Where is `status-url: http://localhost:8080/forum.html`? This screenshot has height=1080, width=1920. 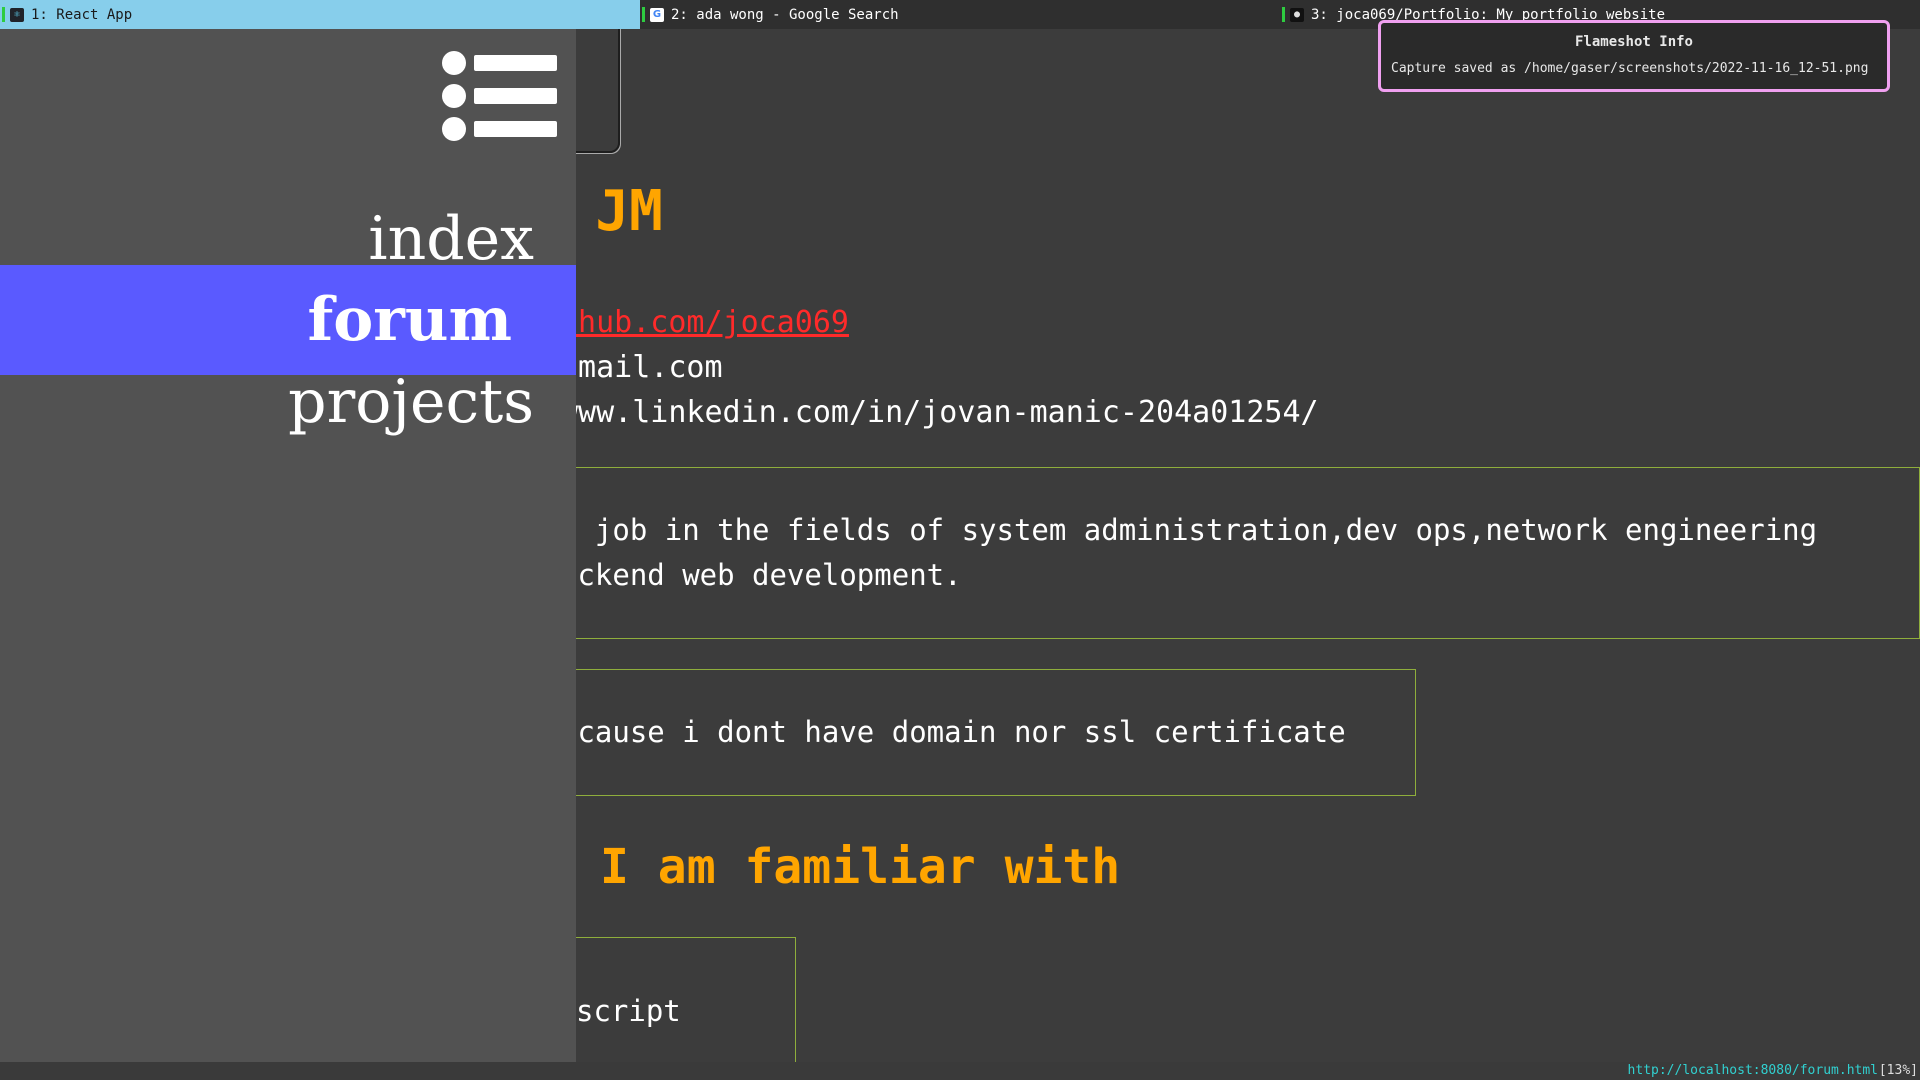 status-url: http://localhost:8080/forum.html is located at coordinates (1752, 1070).